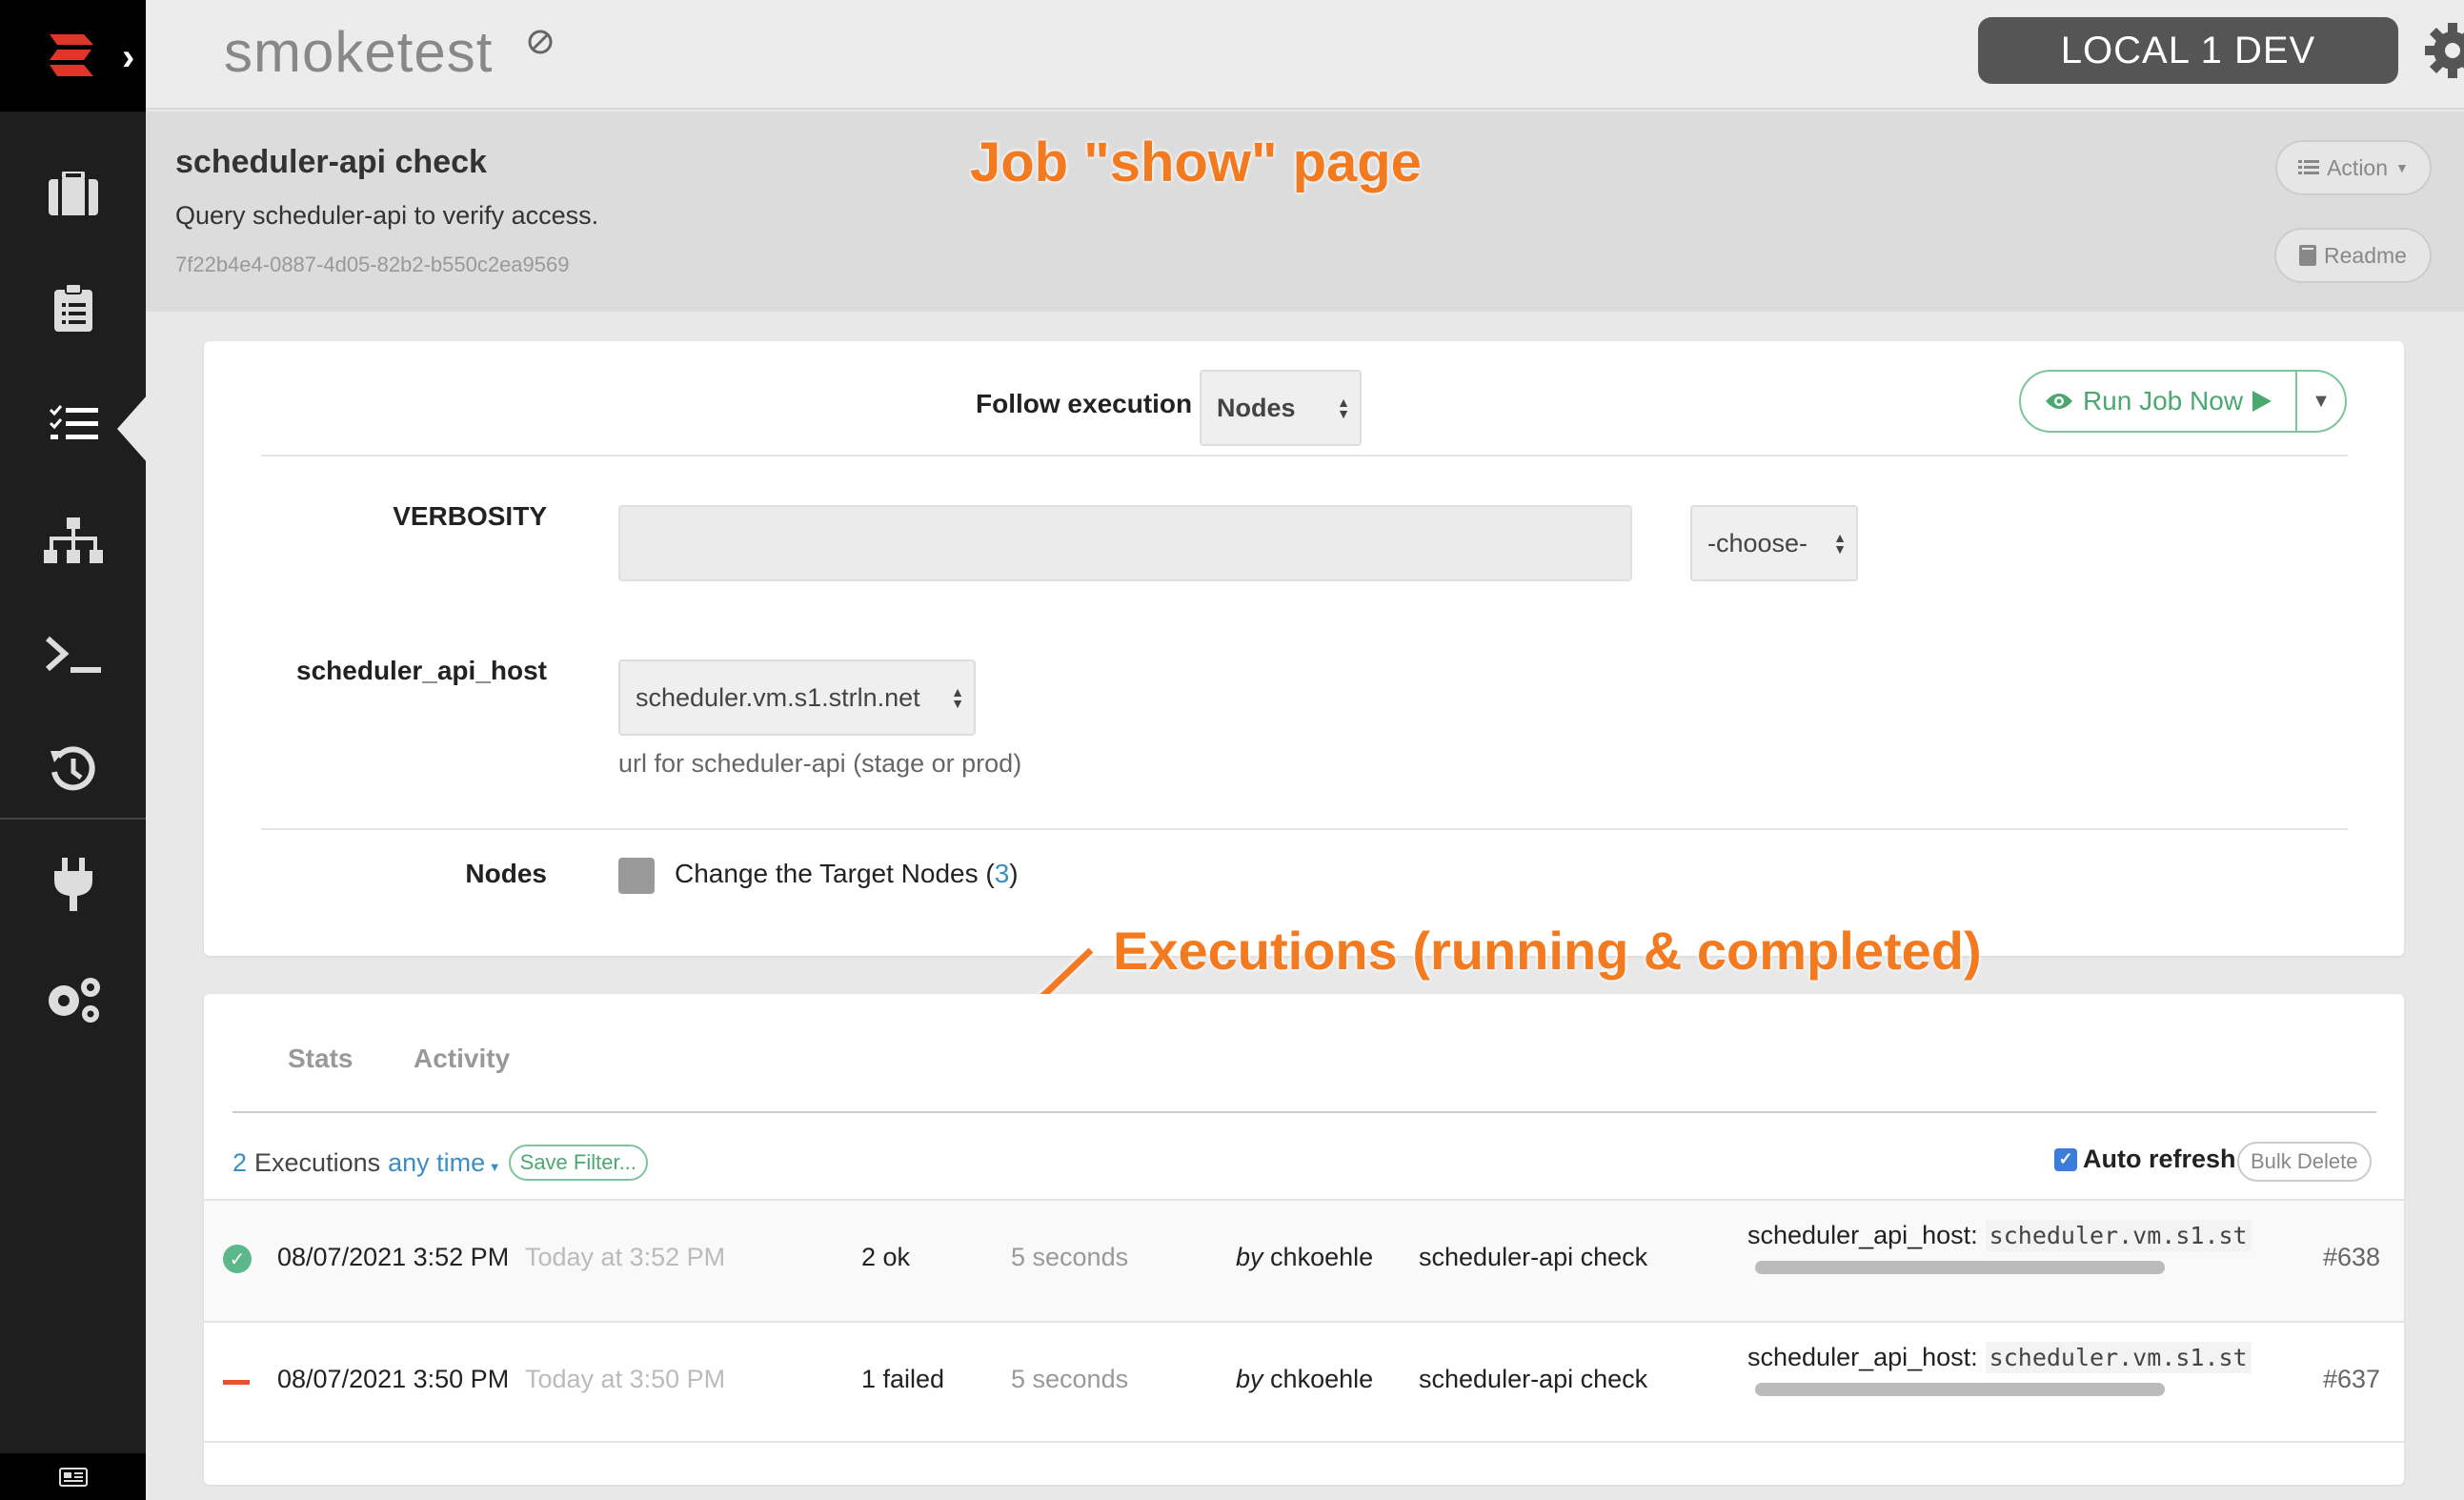 This screenshot has width=2464, height=1500. I want to click on active-item-pointer, so click(132, 429).